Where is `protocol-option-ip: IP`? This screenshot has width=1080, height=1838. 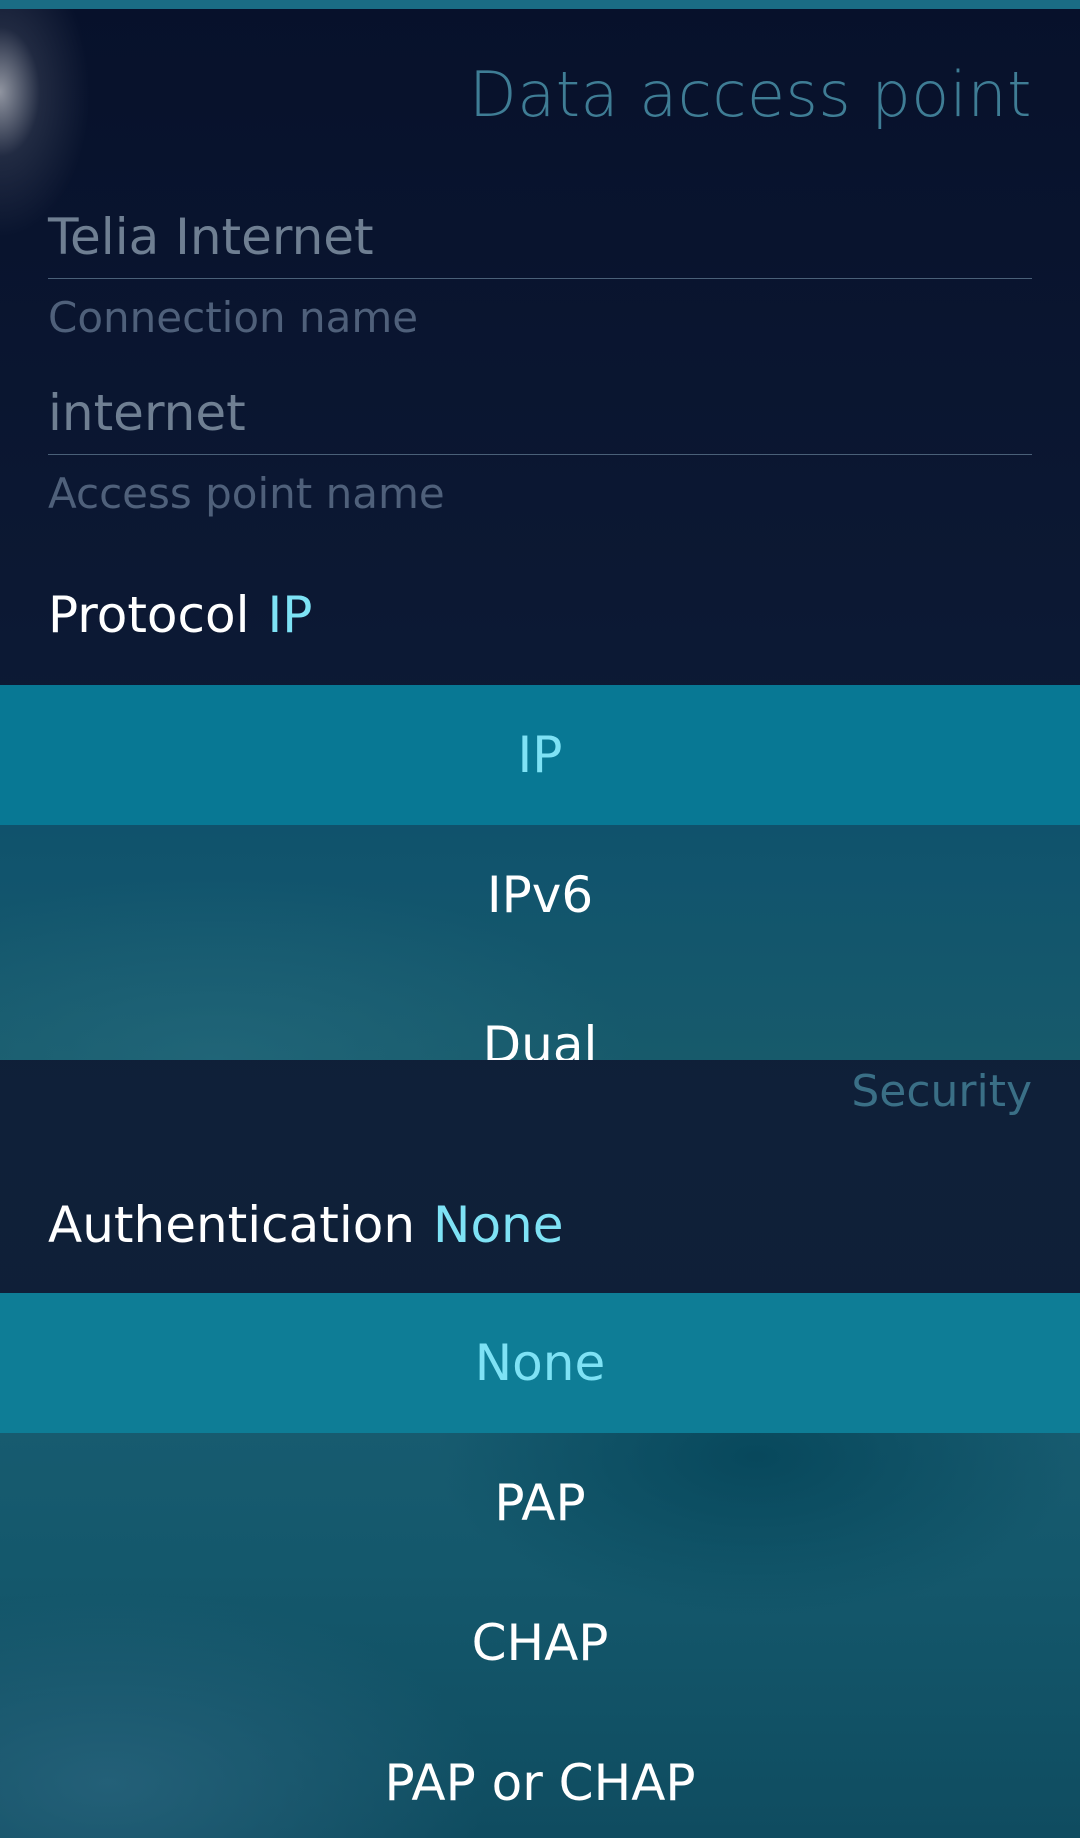
protocol-option-ip: IP is located at coordinates (540, 755).